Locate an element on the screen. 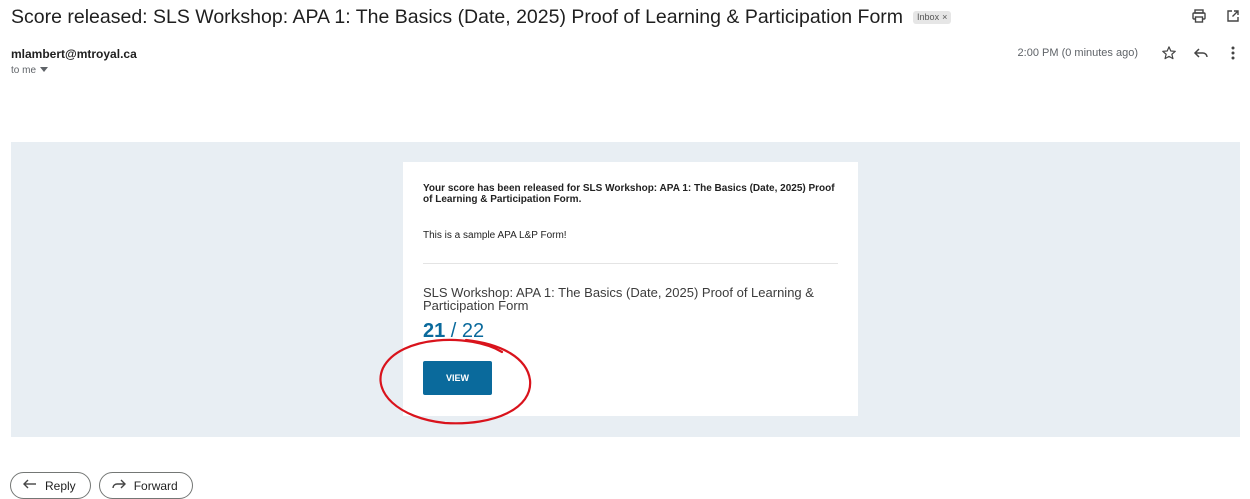  caret-down-icon is located at coordinates (44, 70).